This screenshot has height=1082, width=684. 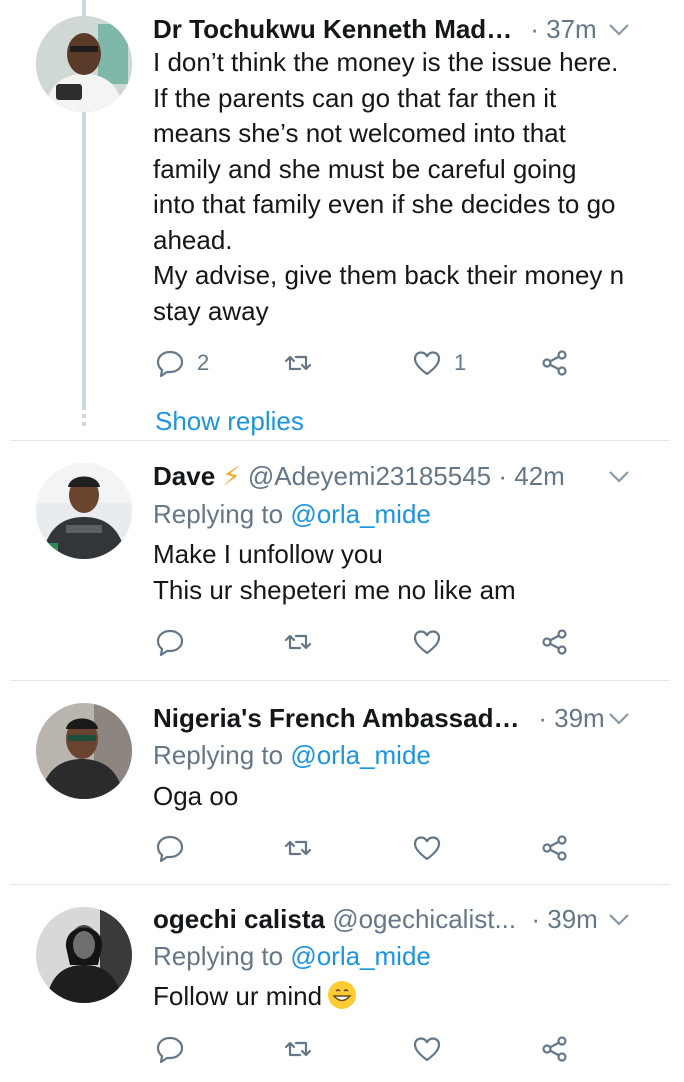 What do you see at coordinates (408, 997) in the screenshot?
I see `tweet-text: Follow ur mind` at bounding box center [408, 997].